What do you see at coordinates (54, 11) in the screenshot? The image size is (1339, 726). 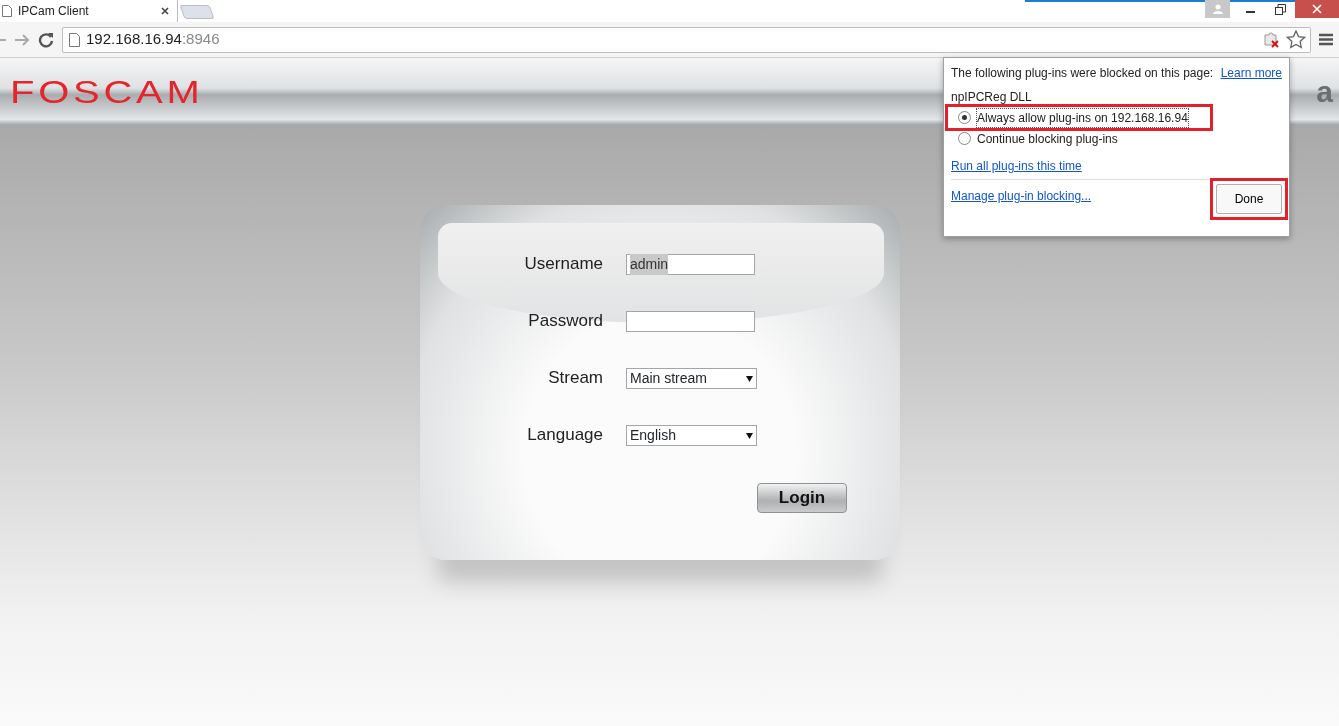 I see `tab-title: IPCam Client` at bounding box center [54, 11].